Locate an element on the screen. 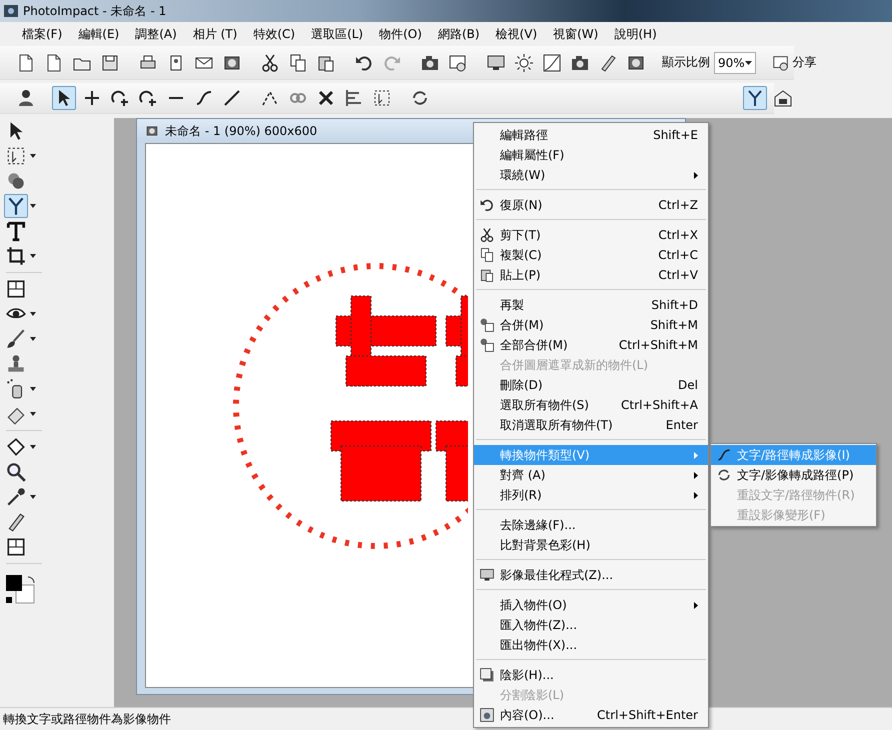 The width and height of the screenshot is (892, 730). share-button: 分享 is located at coordinates (794, 63).